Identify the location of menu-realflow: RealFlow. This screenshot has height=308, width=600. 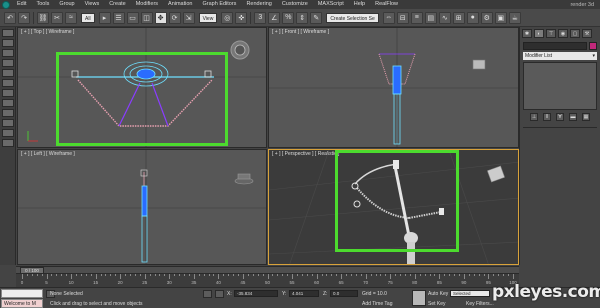
(386, 4).